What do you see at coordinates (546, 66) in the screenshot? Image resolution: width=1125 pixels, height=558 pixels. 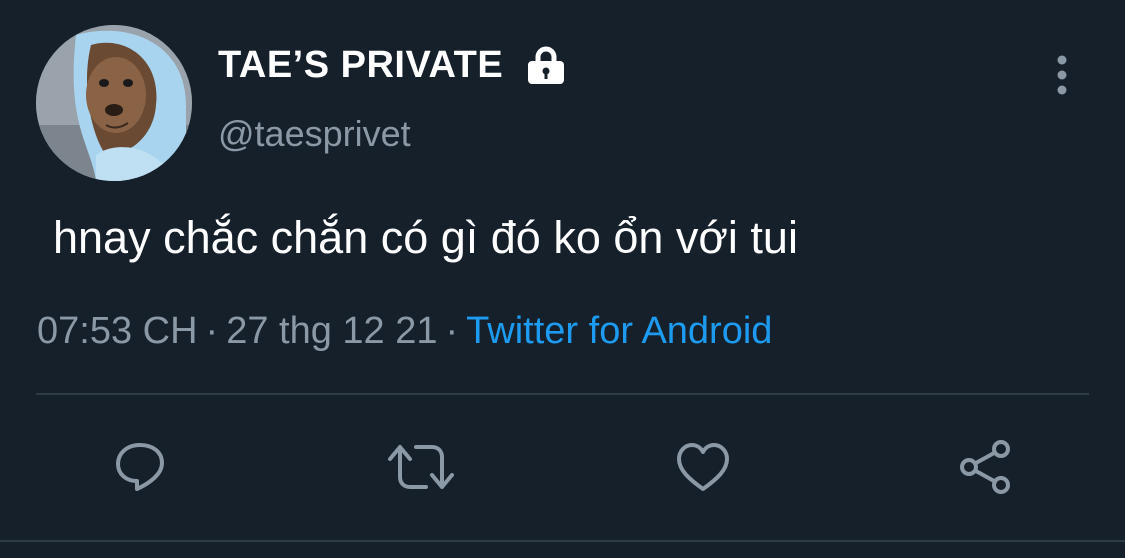 I see `lock-icon` at bounding box center [546, 66].